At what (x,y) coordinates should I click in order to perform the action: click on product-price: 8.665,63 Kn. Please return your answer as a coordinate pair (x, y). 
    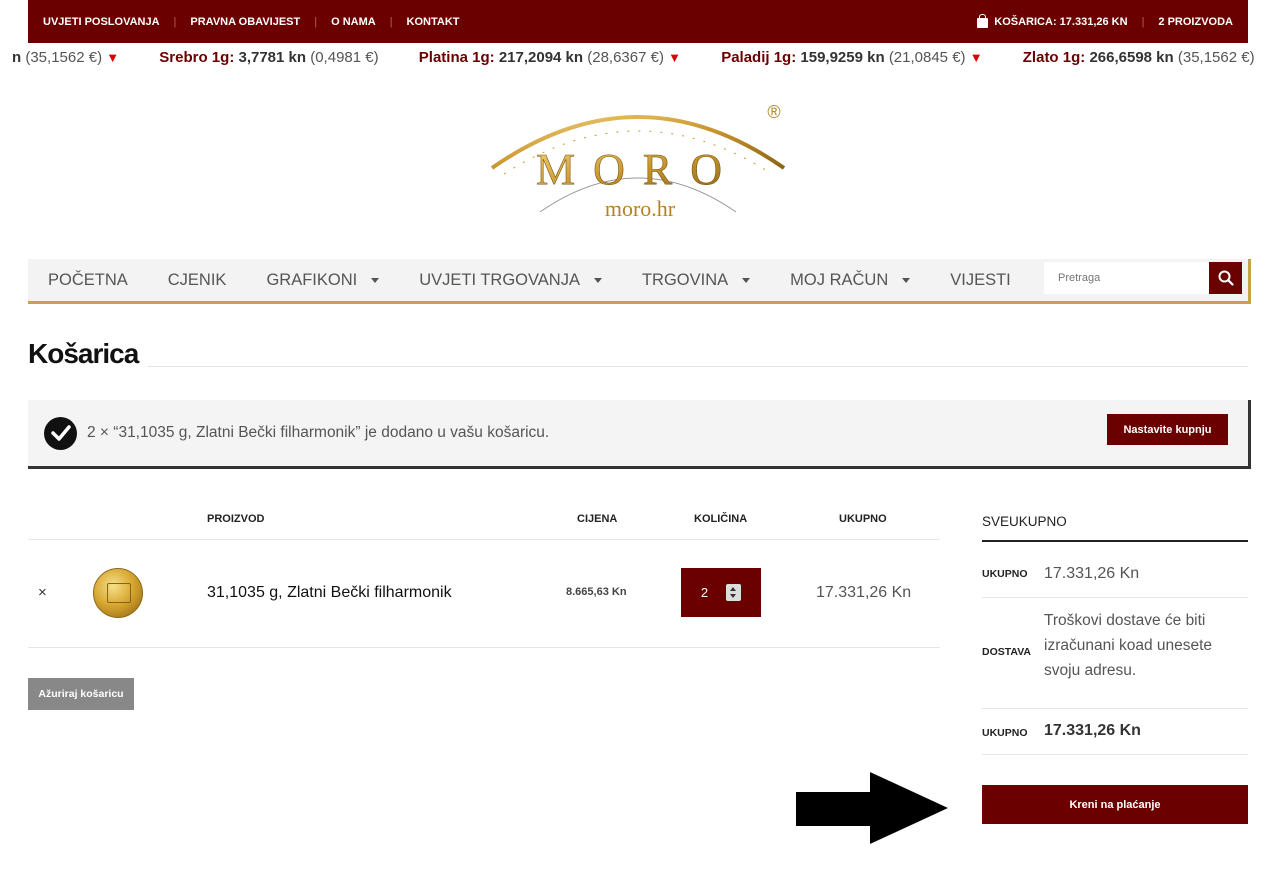
    Looking at the image, I should click on (596, 592).